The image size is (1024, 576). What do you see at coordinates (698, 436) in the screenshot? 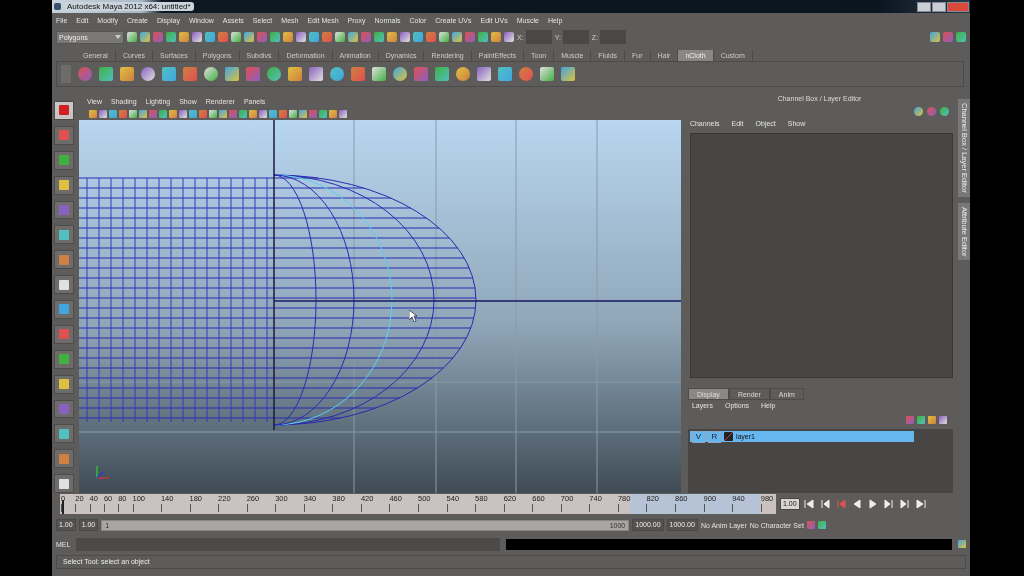
I see `visibility-toggle: V` at bounding box center [698, 436].